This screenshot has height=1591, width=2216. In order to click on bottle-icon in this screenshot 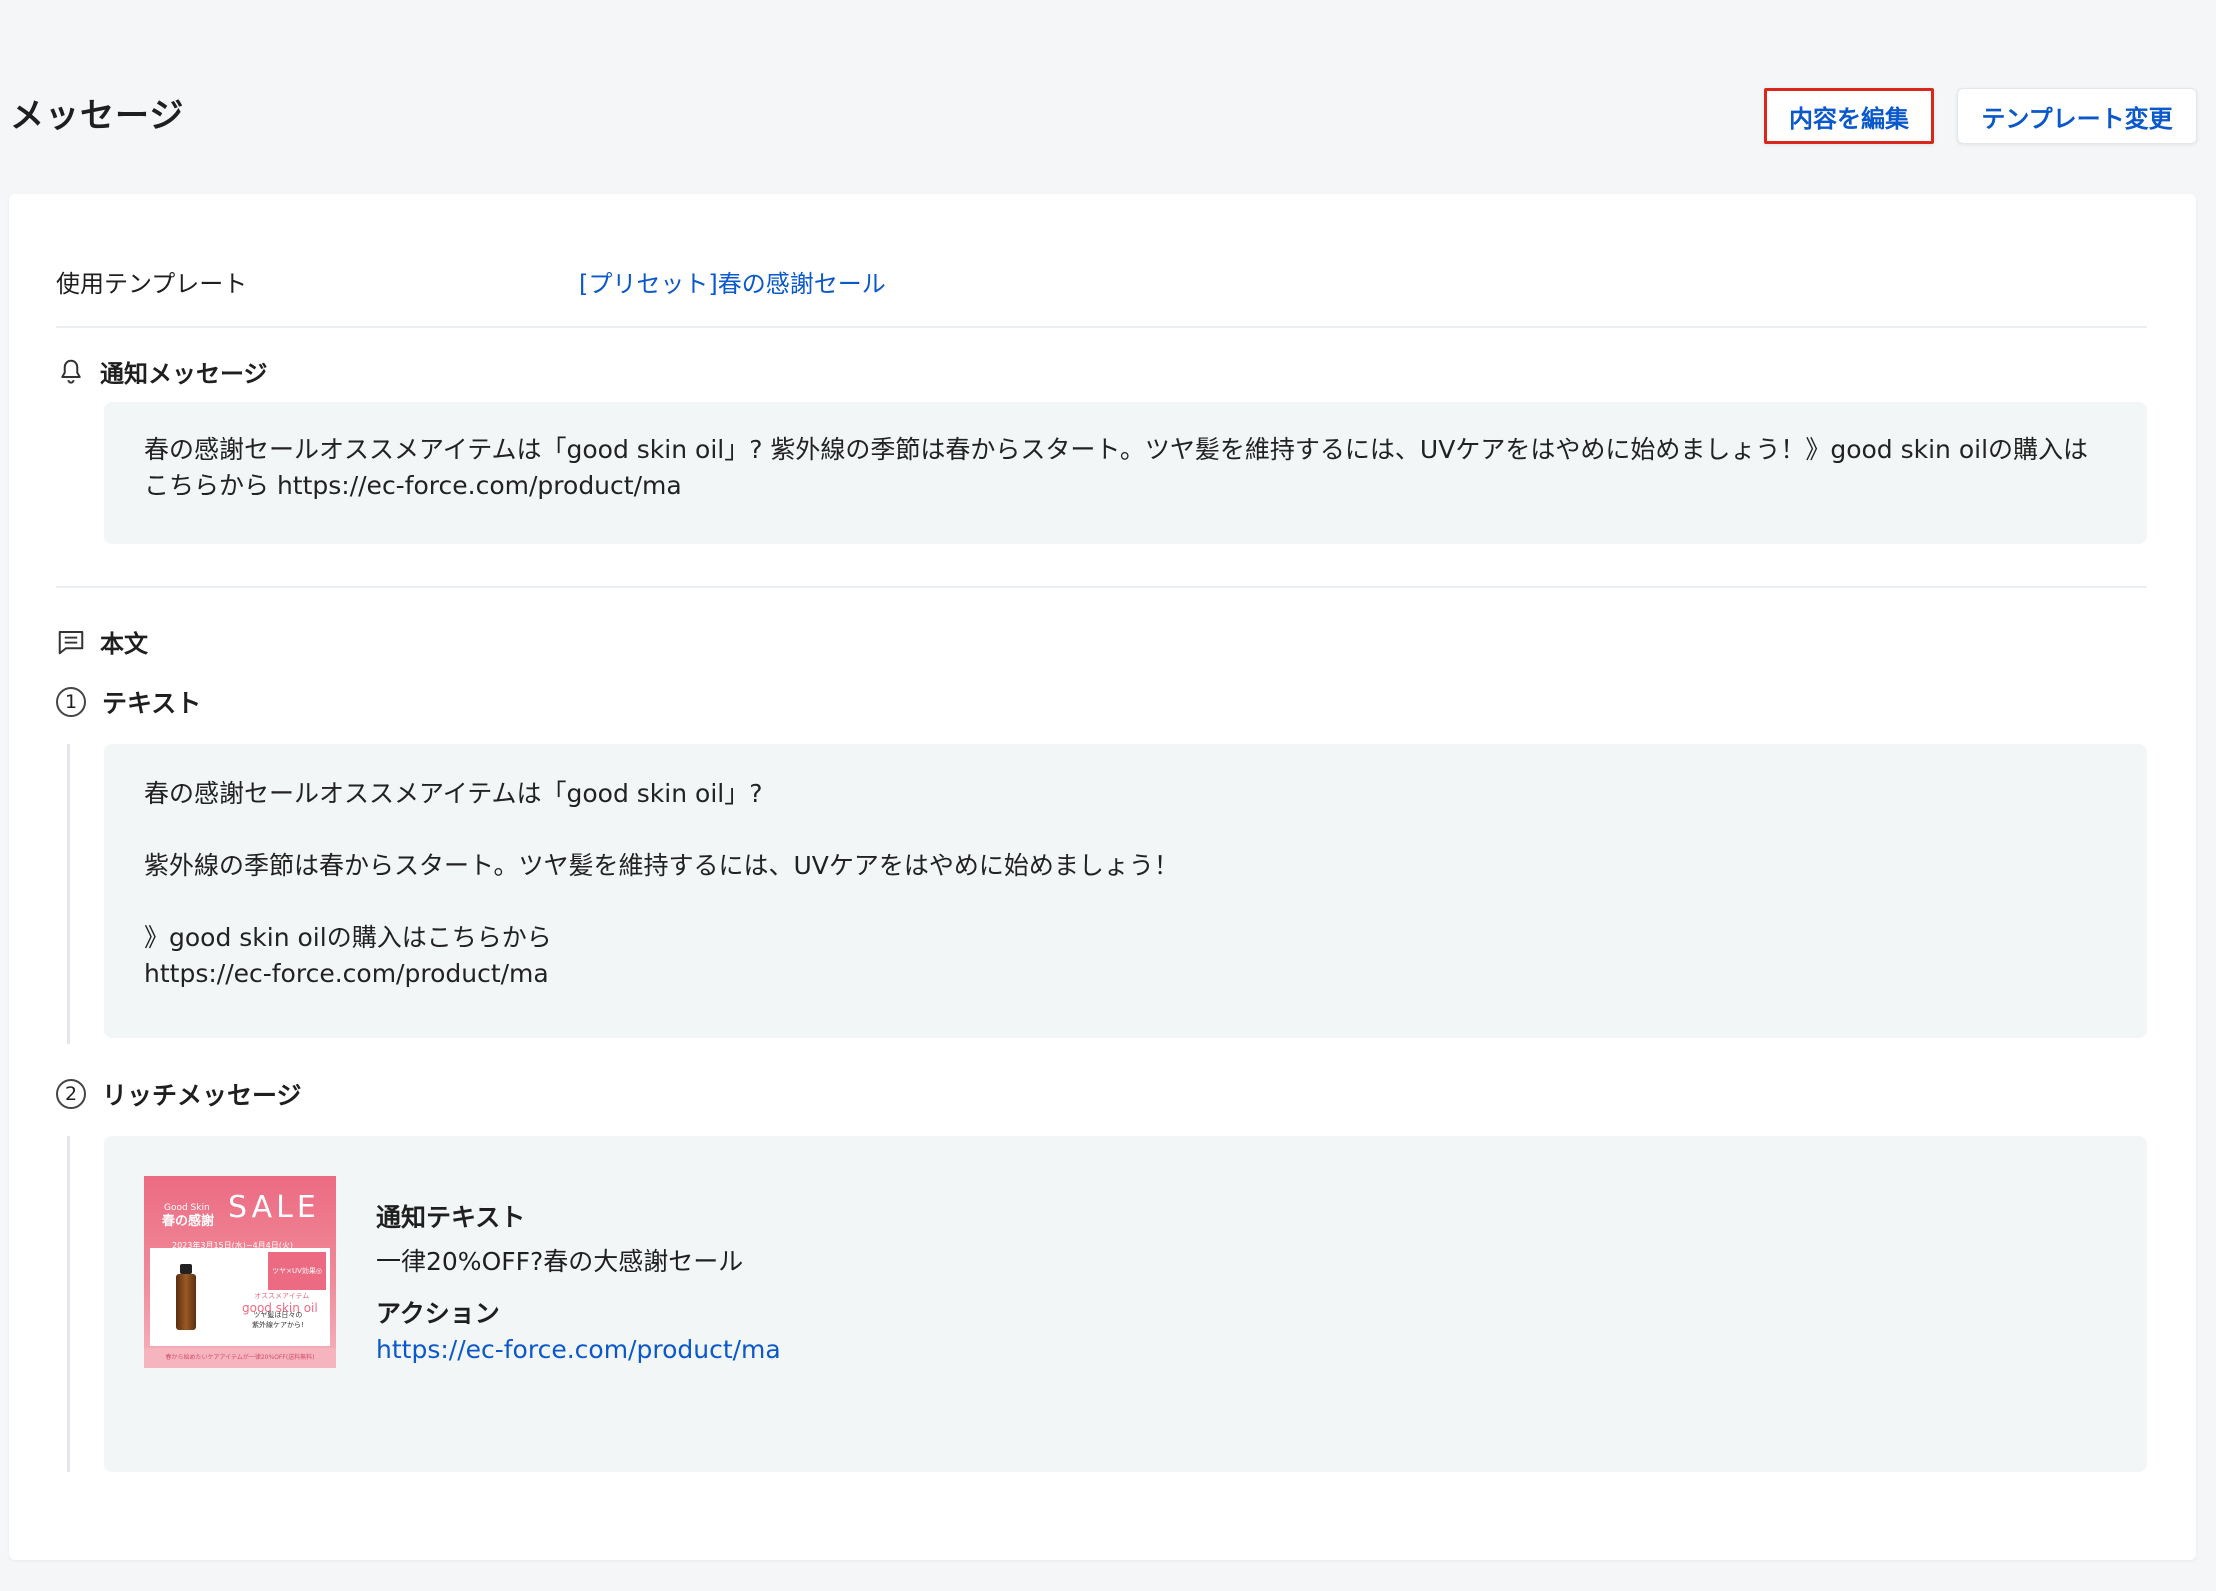, I will do `click(186, 1302)`.